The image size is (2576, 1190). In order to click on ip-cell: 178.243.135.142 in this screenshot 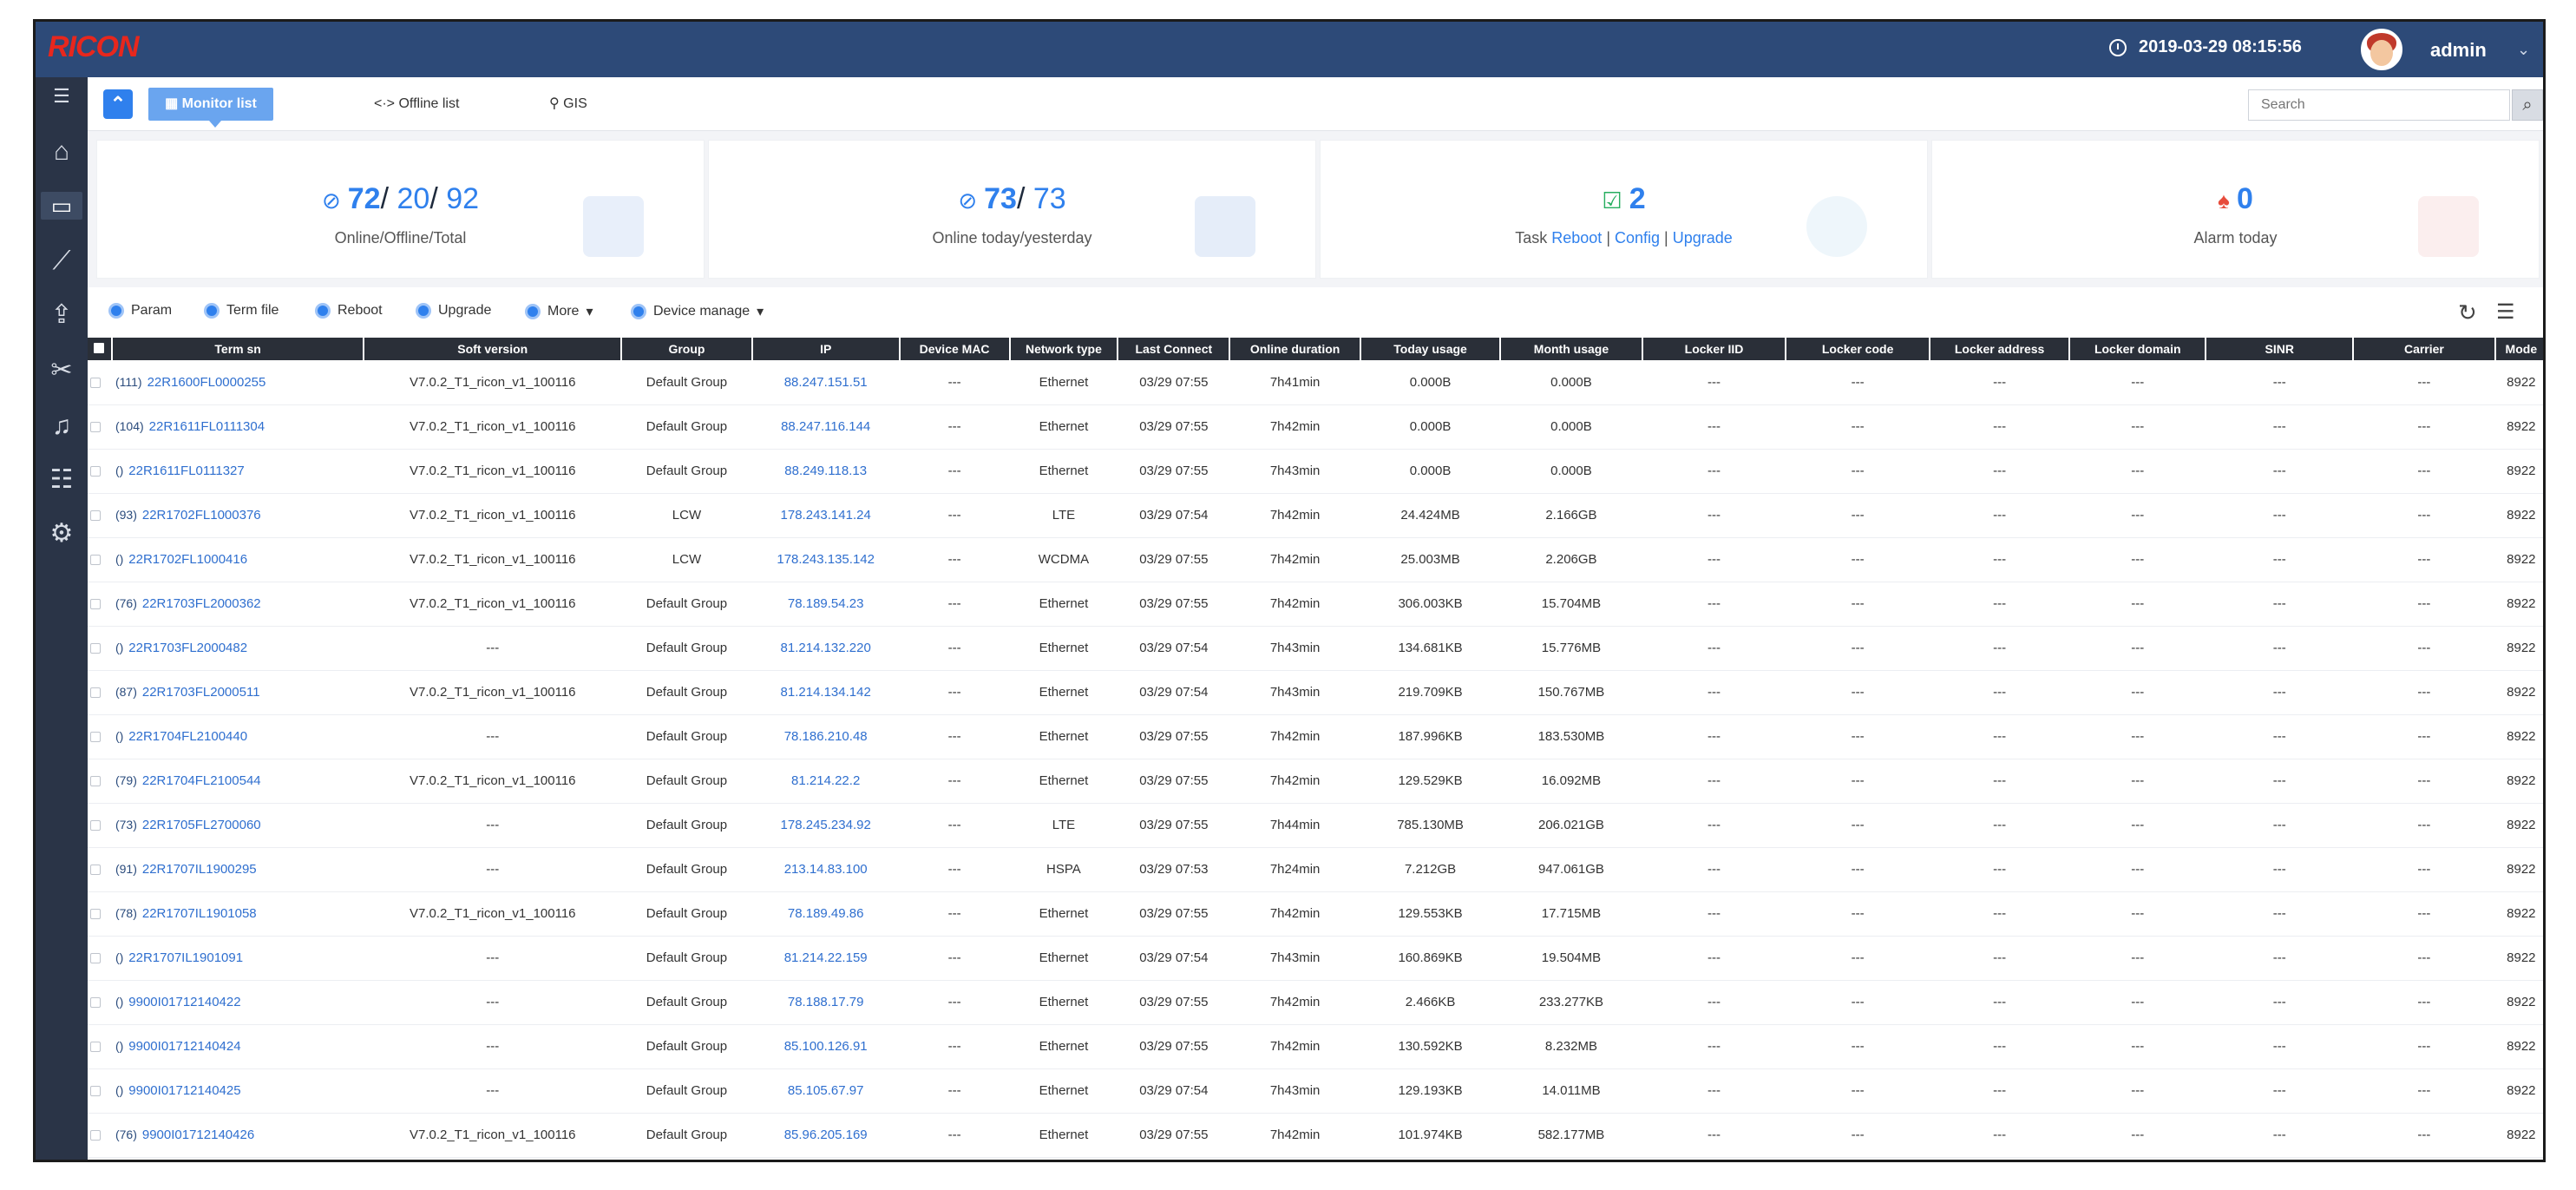, I will do `click(826, 559)`.